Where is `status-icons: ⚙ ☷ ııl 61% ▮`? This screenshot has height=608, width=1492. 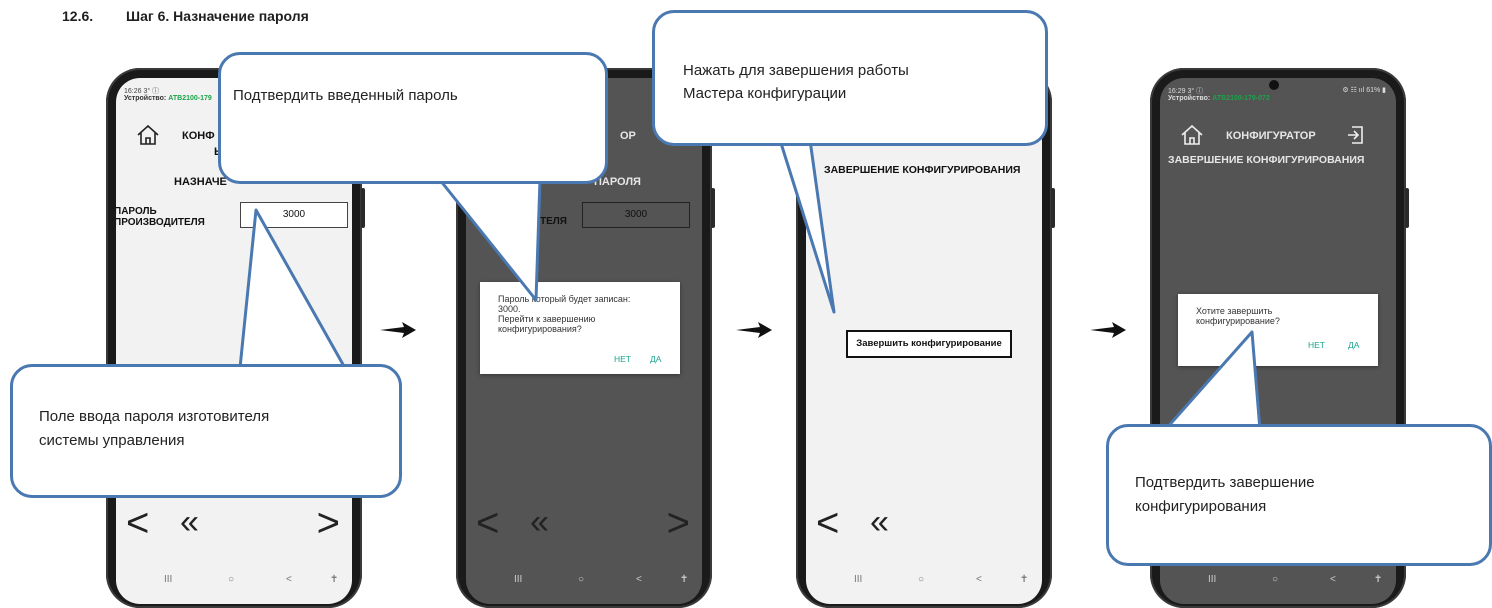 status-icons: ⚙ ☷ ııl 61% ▮ is located at coordinates (1364, 90).